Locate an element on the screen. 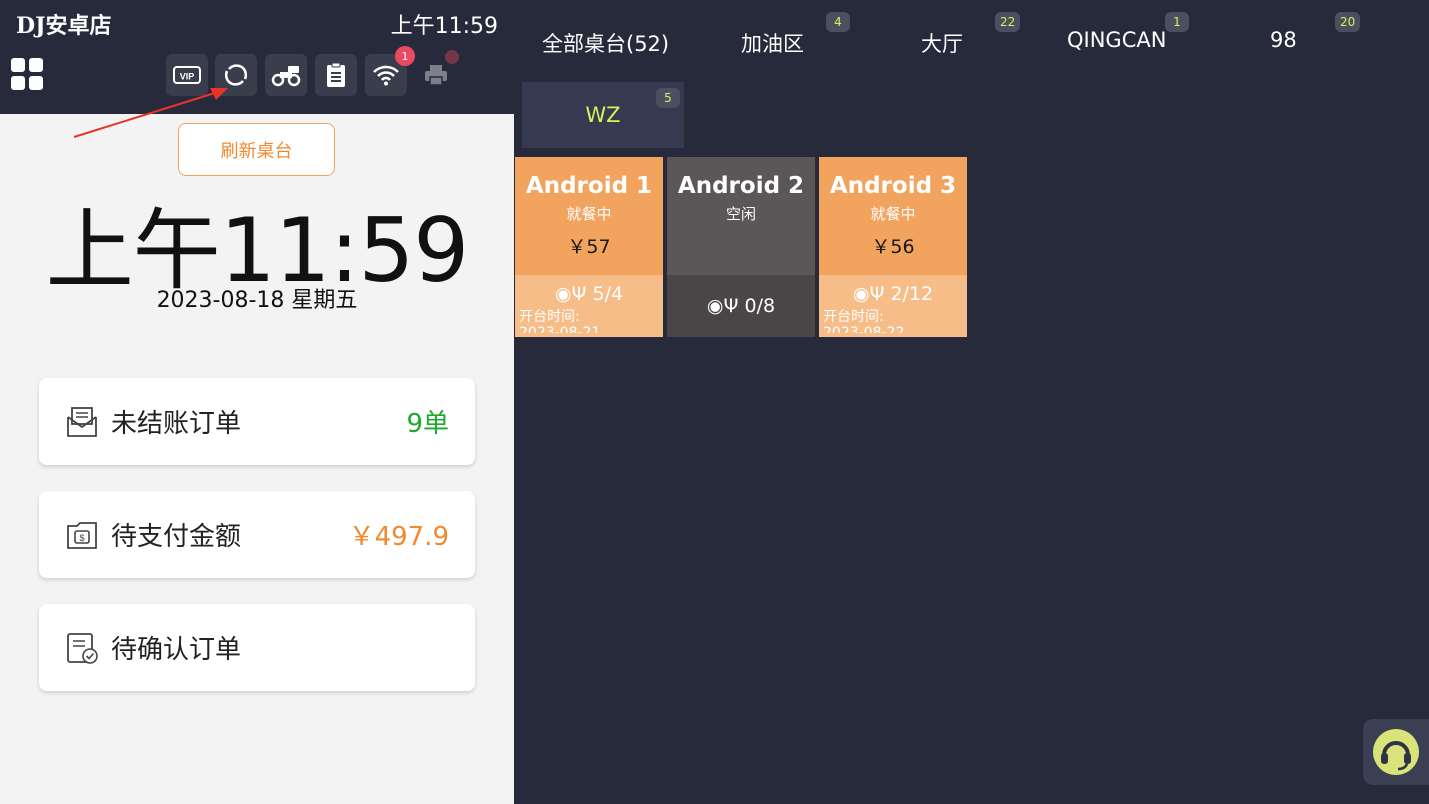 This screenshot has width=1429, height=804. pending-amount-card: $ 待支付金额 ￥497.9 is located at coordinates (257, 534).